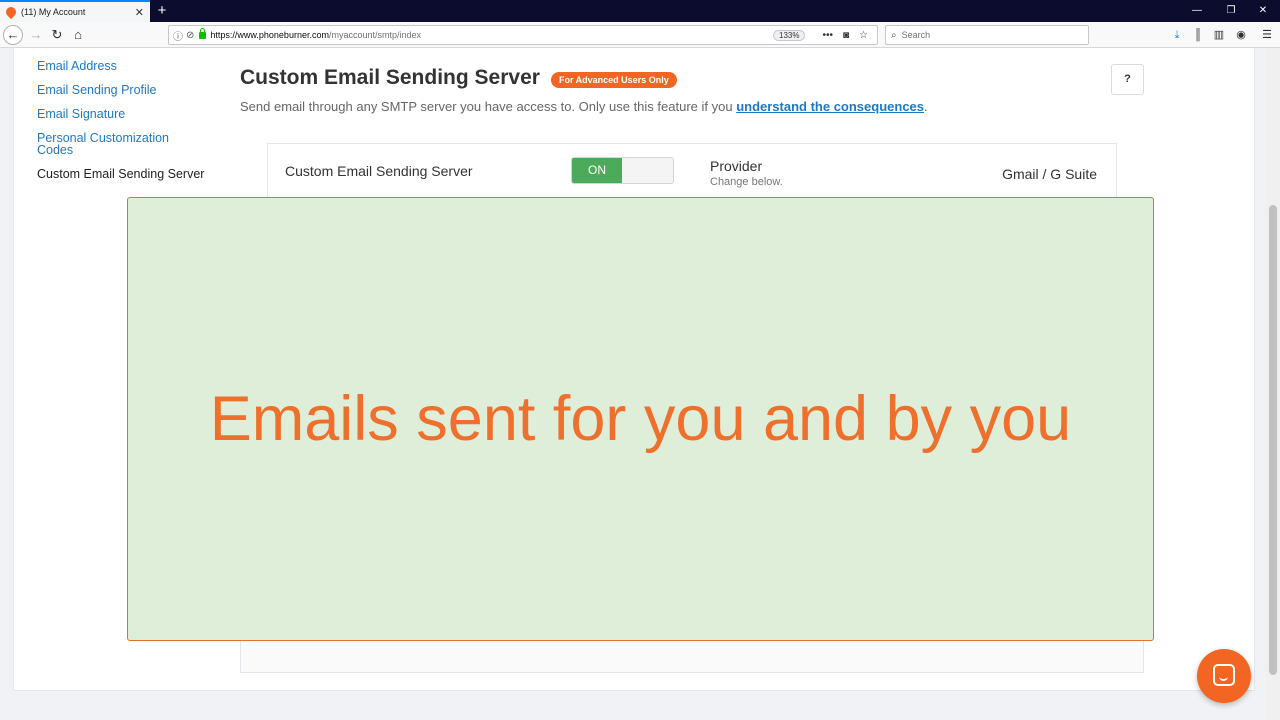 The width and height of the screenshot is (1280, 720). Describe the element at coordinates (894, 35) in the screenshot. I see `search-icon: ⌕` at that location.